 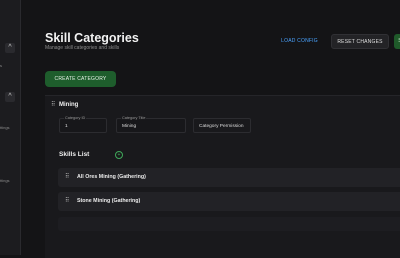 What do you see at coordinates (83, 124) in the screenshot?
I see `category-id-field: Category ID 1` at bounding box center [83, 124].